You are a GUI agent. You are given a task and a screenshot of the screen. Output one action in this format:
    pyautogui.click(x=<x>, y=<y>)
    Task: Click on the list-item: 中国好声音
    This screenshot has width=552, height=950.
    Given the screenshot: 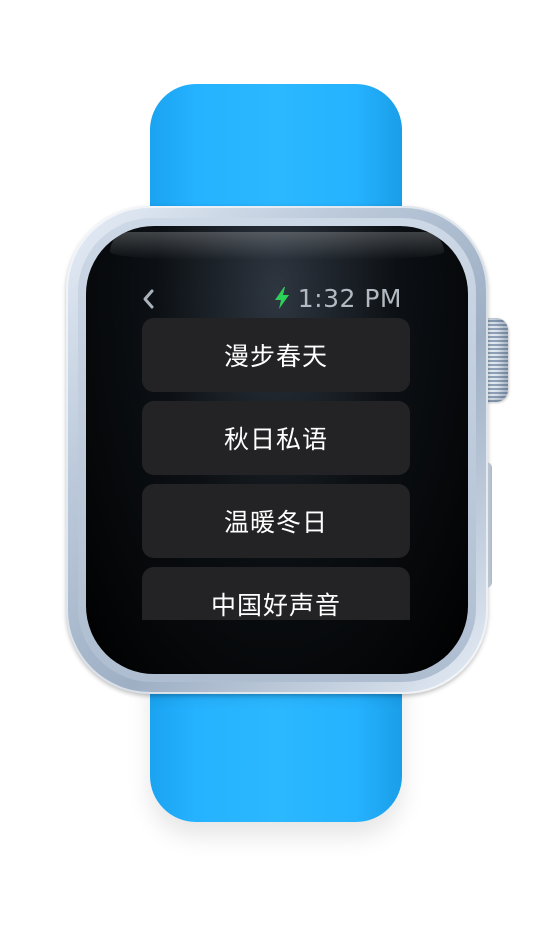 What is the action you would take?
    pyautogui.click(x=276, y=593)
    